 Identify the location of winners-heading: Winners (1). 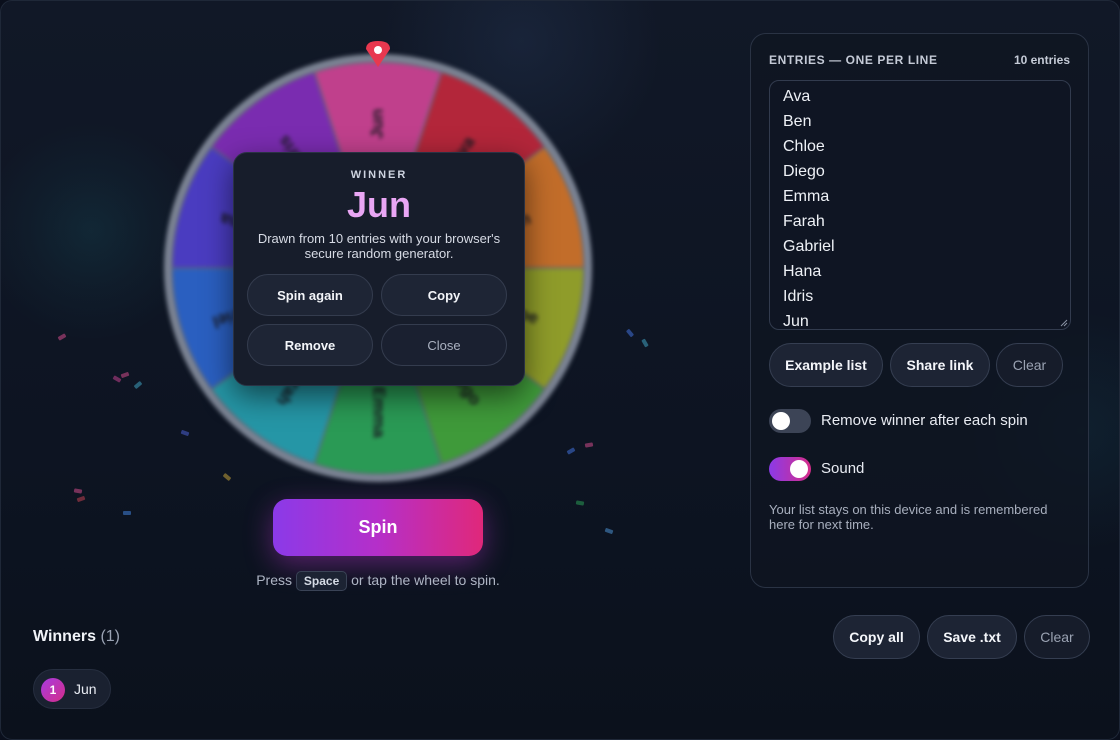
(76, 637).